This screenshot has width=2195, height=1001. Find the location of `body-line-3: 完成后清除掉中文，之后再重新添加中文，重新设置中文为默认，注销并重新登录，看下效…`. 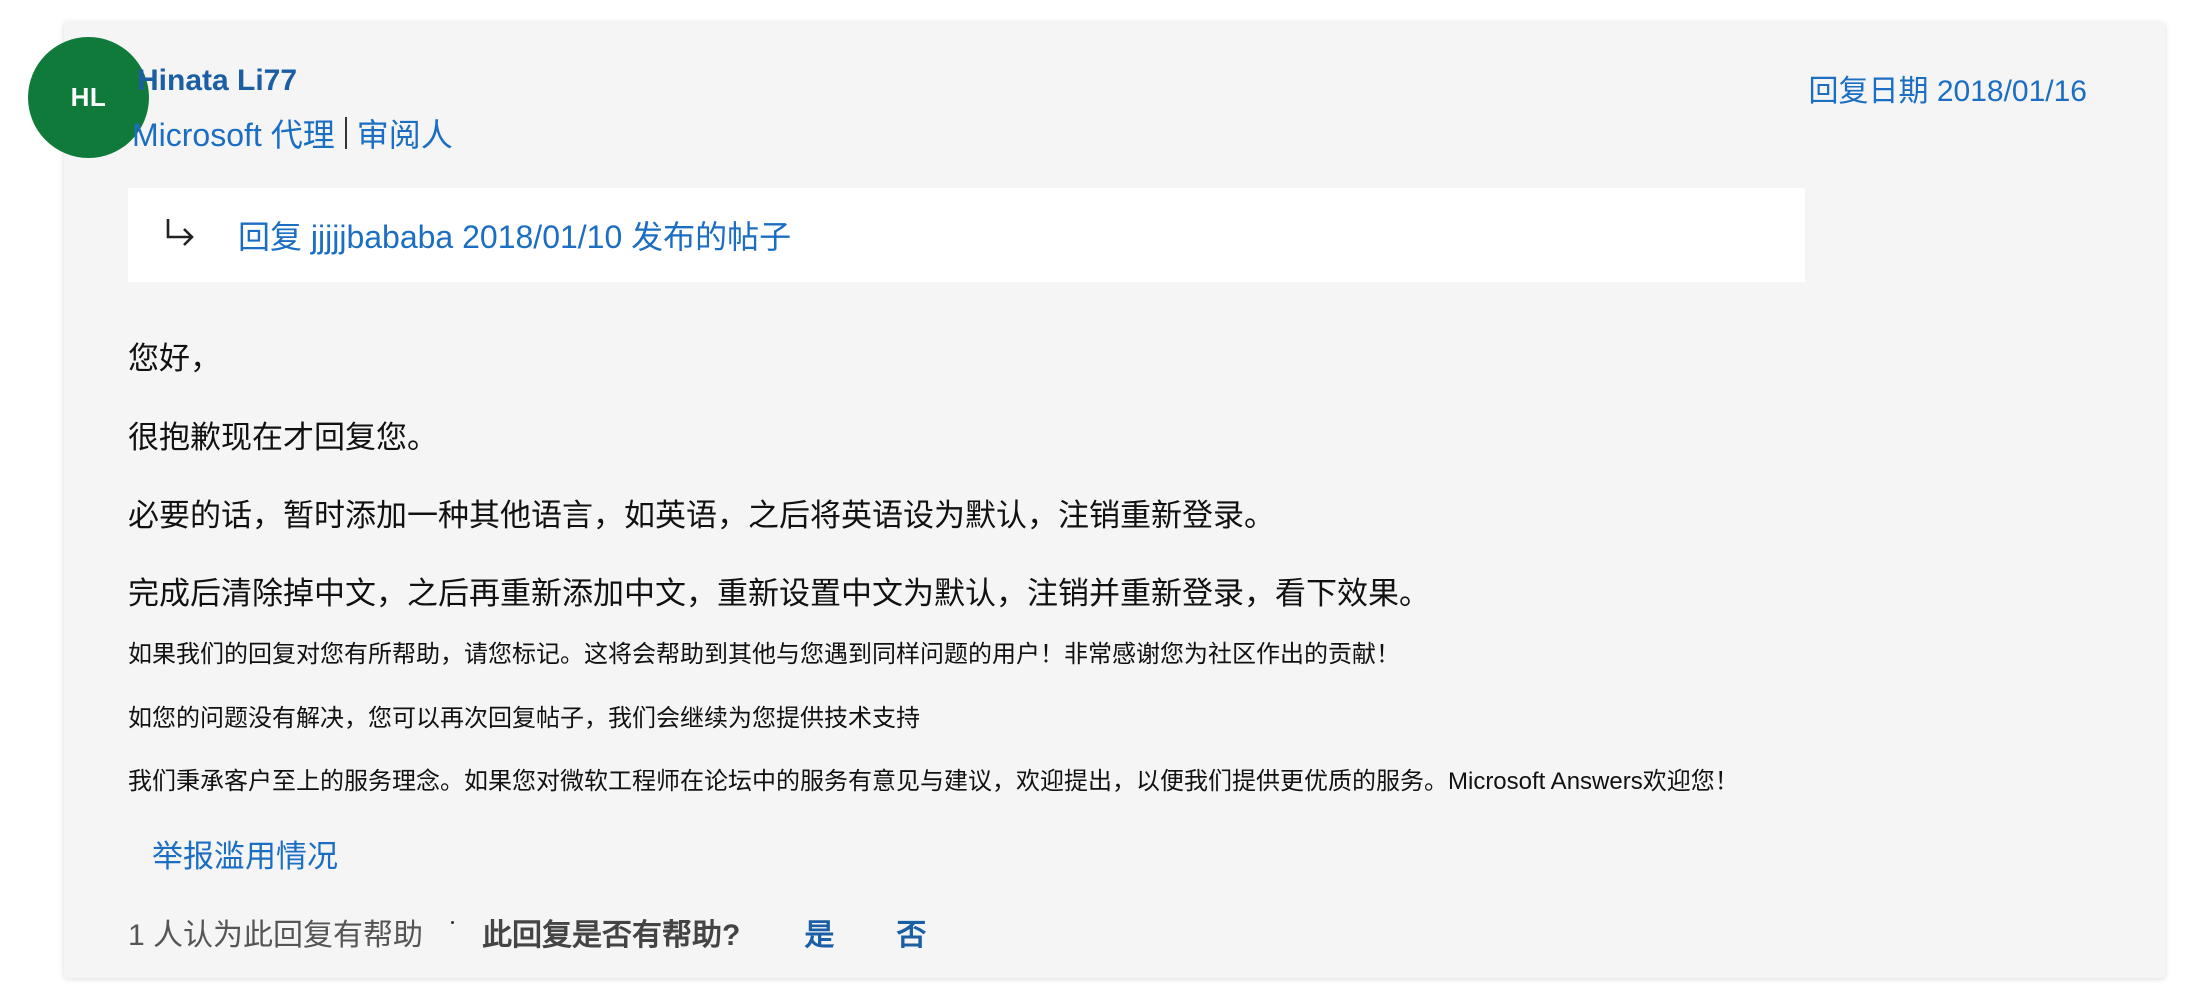

body-line-3: 完成后清除掉中文，之后再重新添加中文，重新设置中文为默认，注销并重新登录，看下效… is located at coordinates (779, 593).